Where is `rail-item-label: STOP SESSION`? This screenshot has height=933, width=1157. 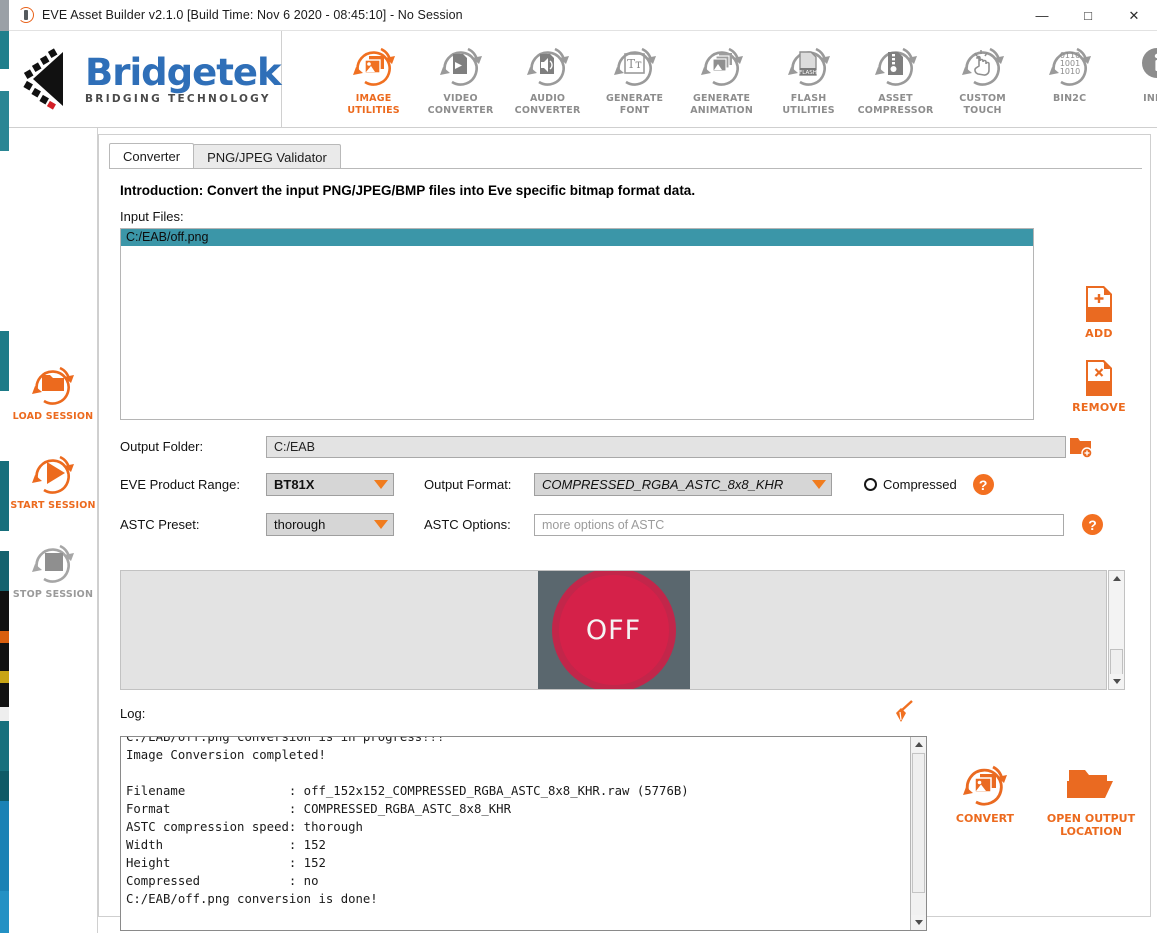 rail-item-label: STOP SESSION is located at coordinates (53, 594).